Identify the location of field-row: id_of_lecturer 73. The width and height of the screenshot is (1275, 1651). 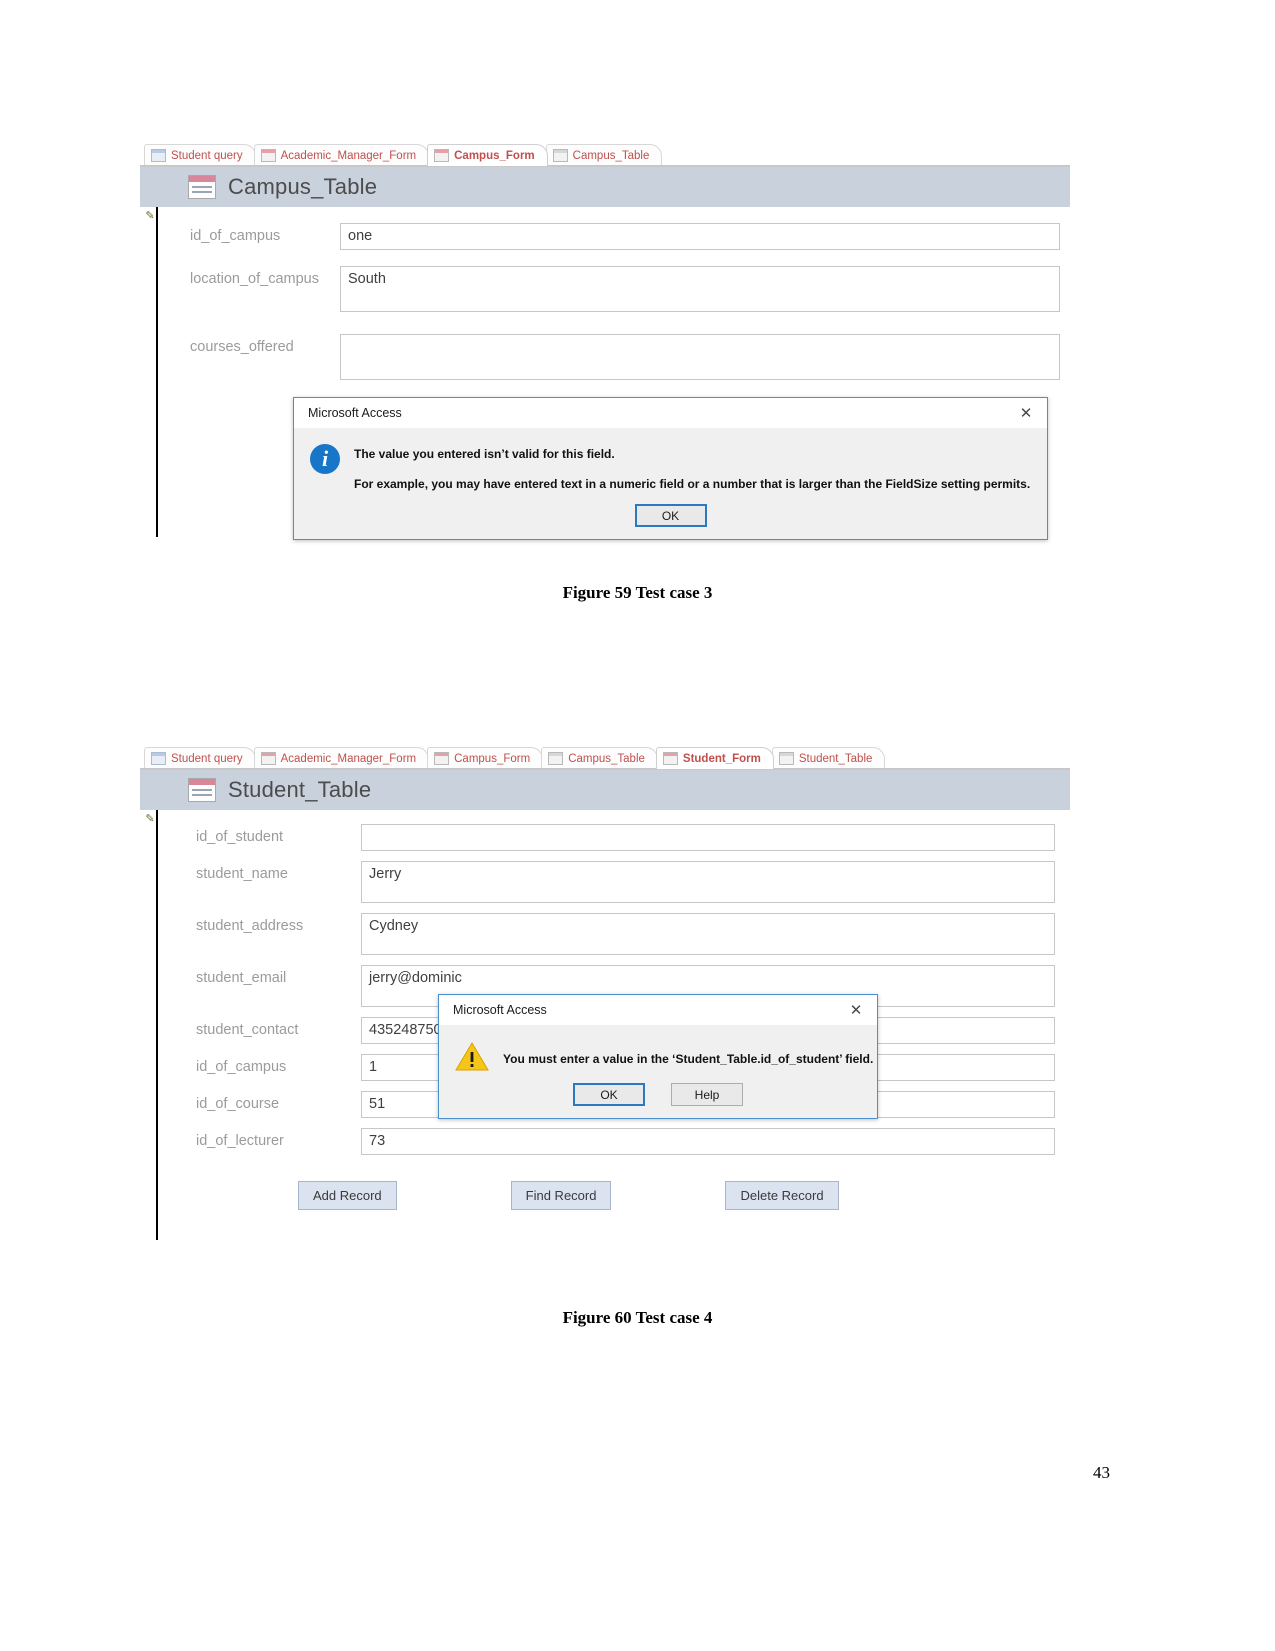
(614, 1141).